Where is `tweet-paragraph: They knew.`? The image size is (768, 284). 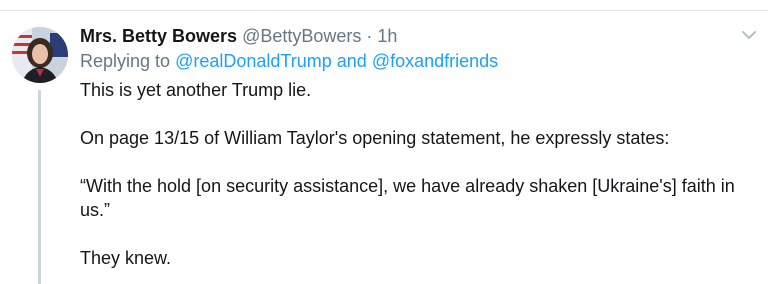
tweet-paragraph: They knew. is located at coordinates (126, 258).